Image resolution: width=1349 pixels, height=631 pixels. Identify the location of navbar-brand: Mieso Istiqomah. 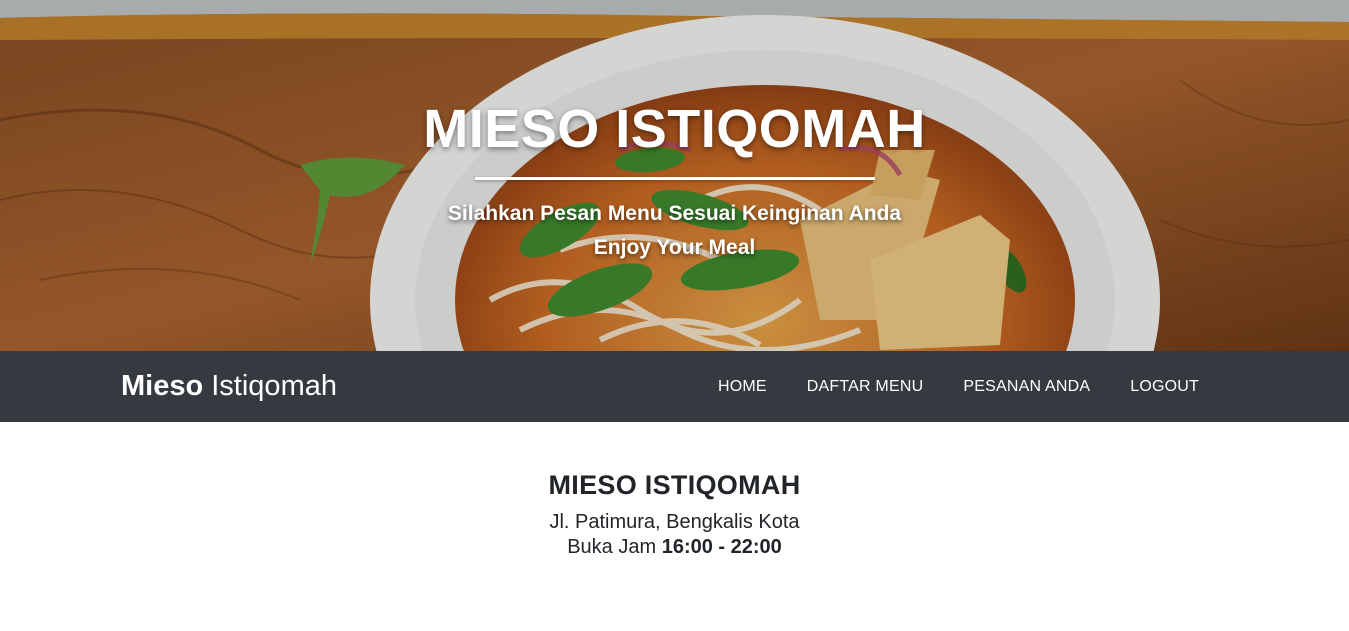
(229, 386).